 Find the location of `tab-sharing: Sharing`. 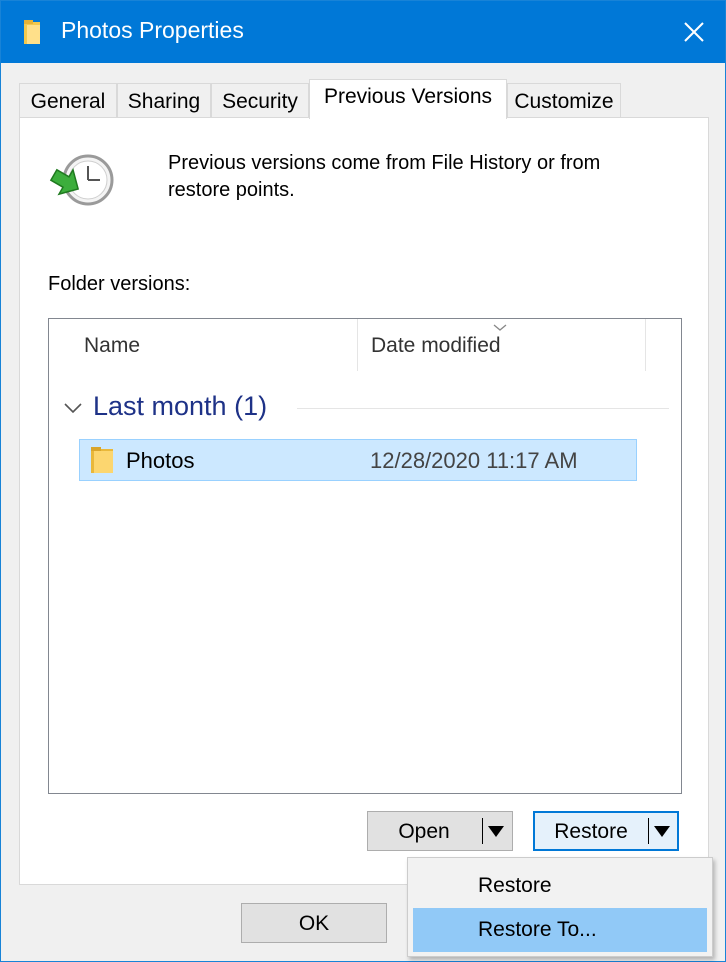

tab-sharing: Sharing is located at coordinates (164, 101).